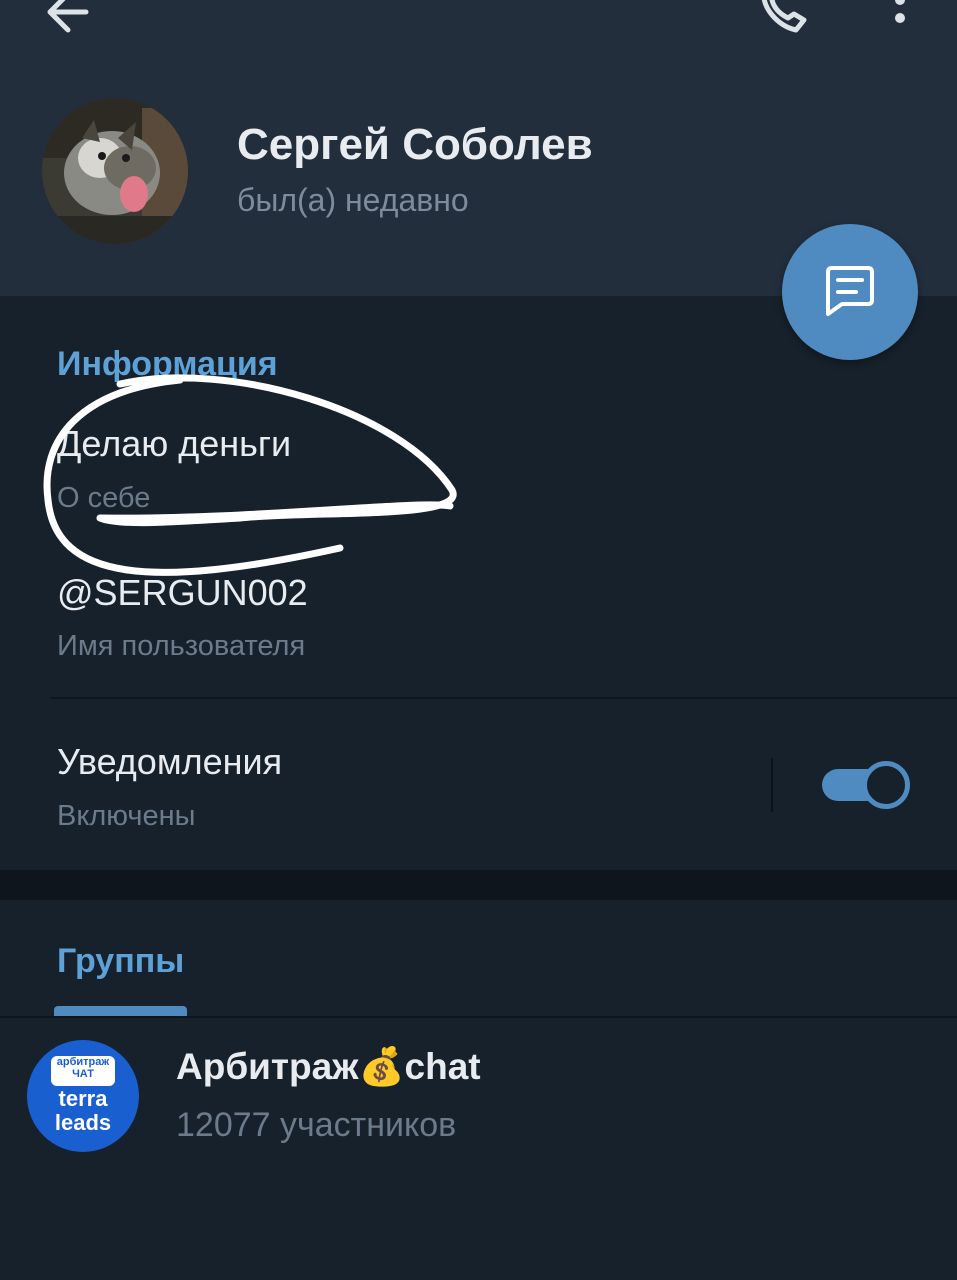 Image resolution: width=957 pixels, height=1280 pixels. What do you see at coordinates (328, 1066) in the screenshot?
I see `group-name: Арбитраж💰chat` at bounding box center [328, 1066].